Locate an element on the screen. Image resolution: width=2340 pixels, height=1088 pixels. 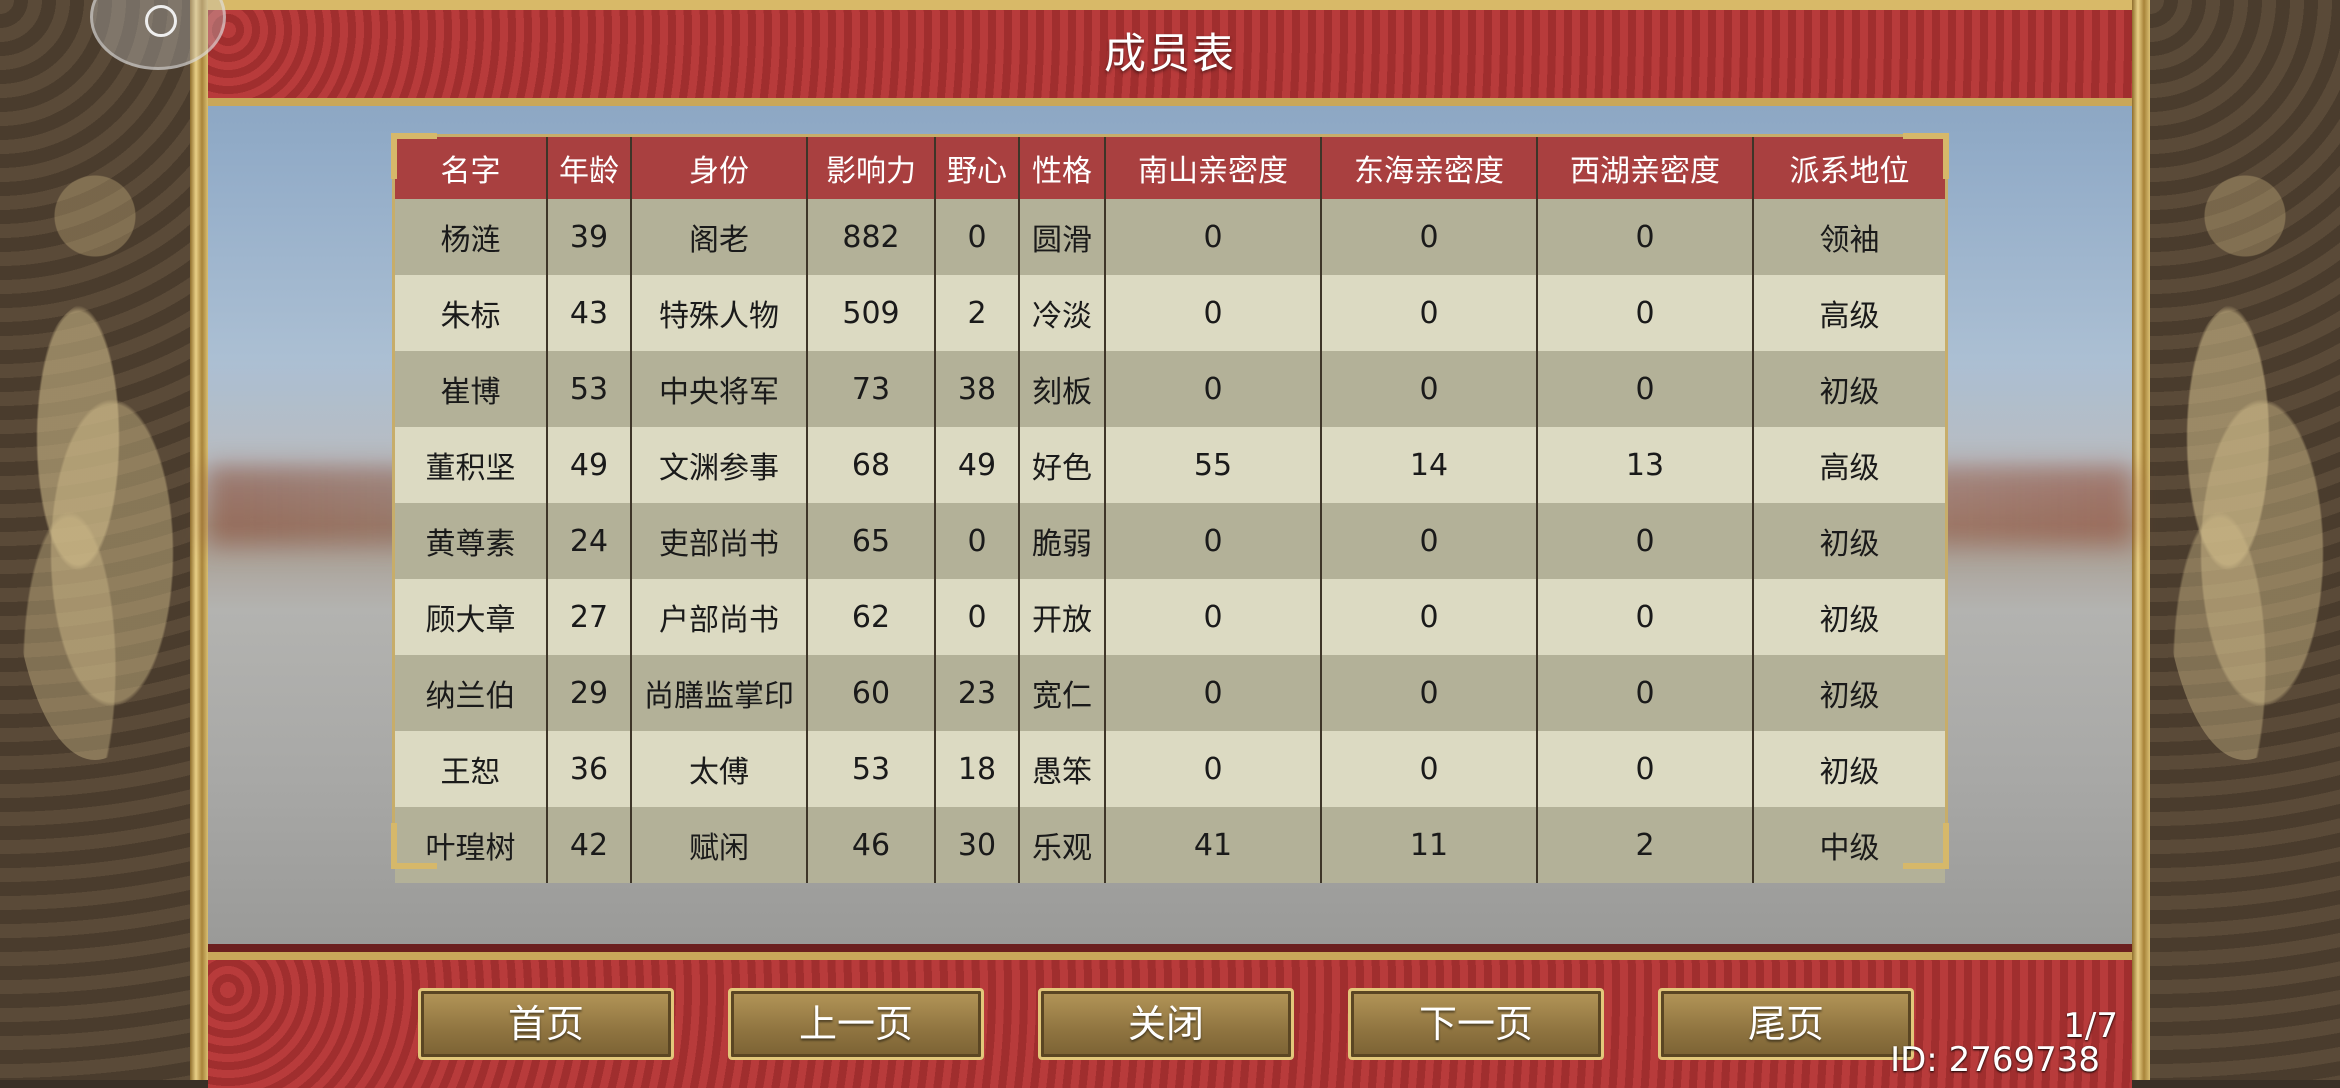
table-cell: 30 is located at coordinates (977, 845).